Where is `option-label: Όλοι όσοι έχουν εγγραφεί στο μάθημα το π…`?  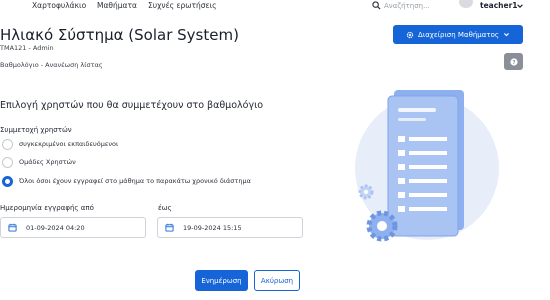 option-label: Όλοι όσοι έχουν εγγραφεί στο μάθημα το π… is located at coordinates (135, 181).